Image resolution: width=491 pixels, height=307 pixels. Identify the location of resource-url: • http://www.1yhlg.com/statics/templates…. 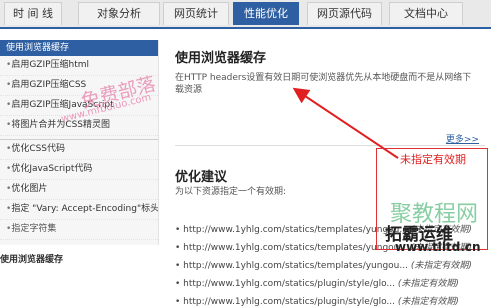
(291, 266).